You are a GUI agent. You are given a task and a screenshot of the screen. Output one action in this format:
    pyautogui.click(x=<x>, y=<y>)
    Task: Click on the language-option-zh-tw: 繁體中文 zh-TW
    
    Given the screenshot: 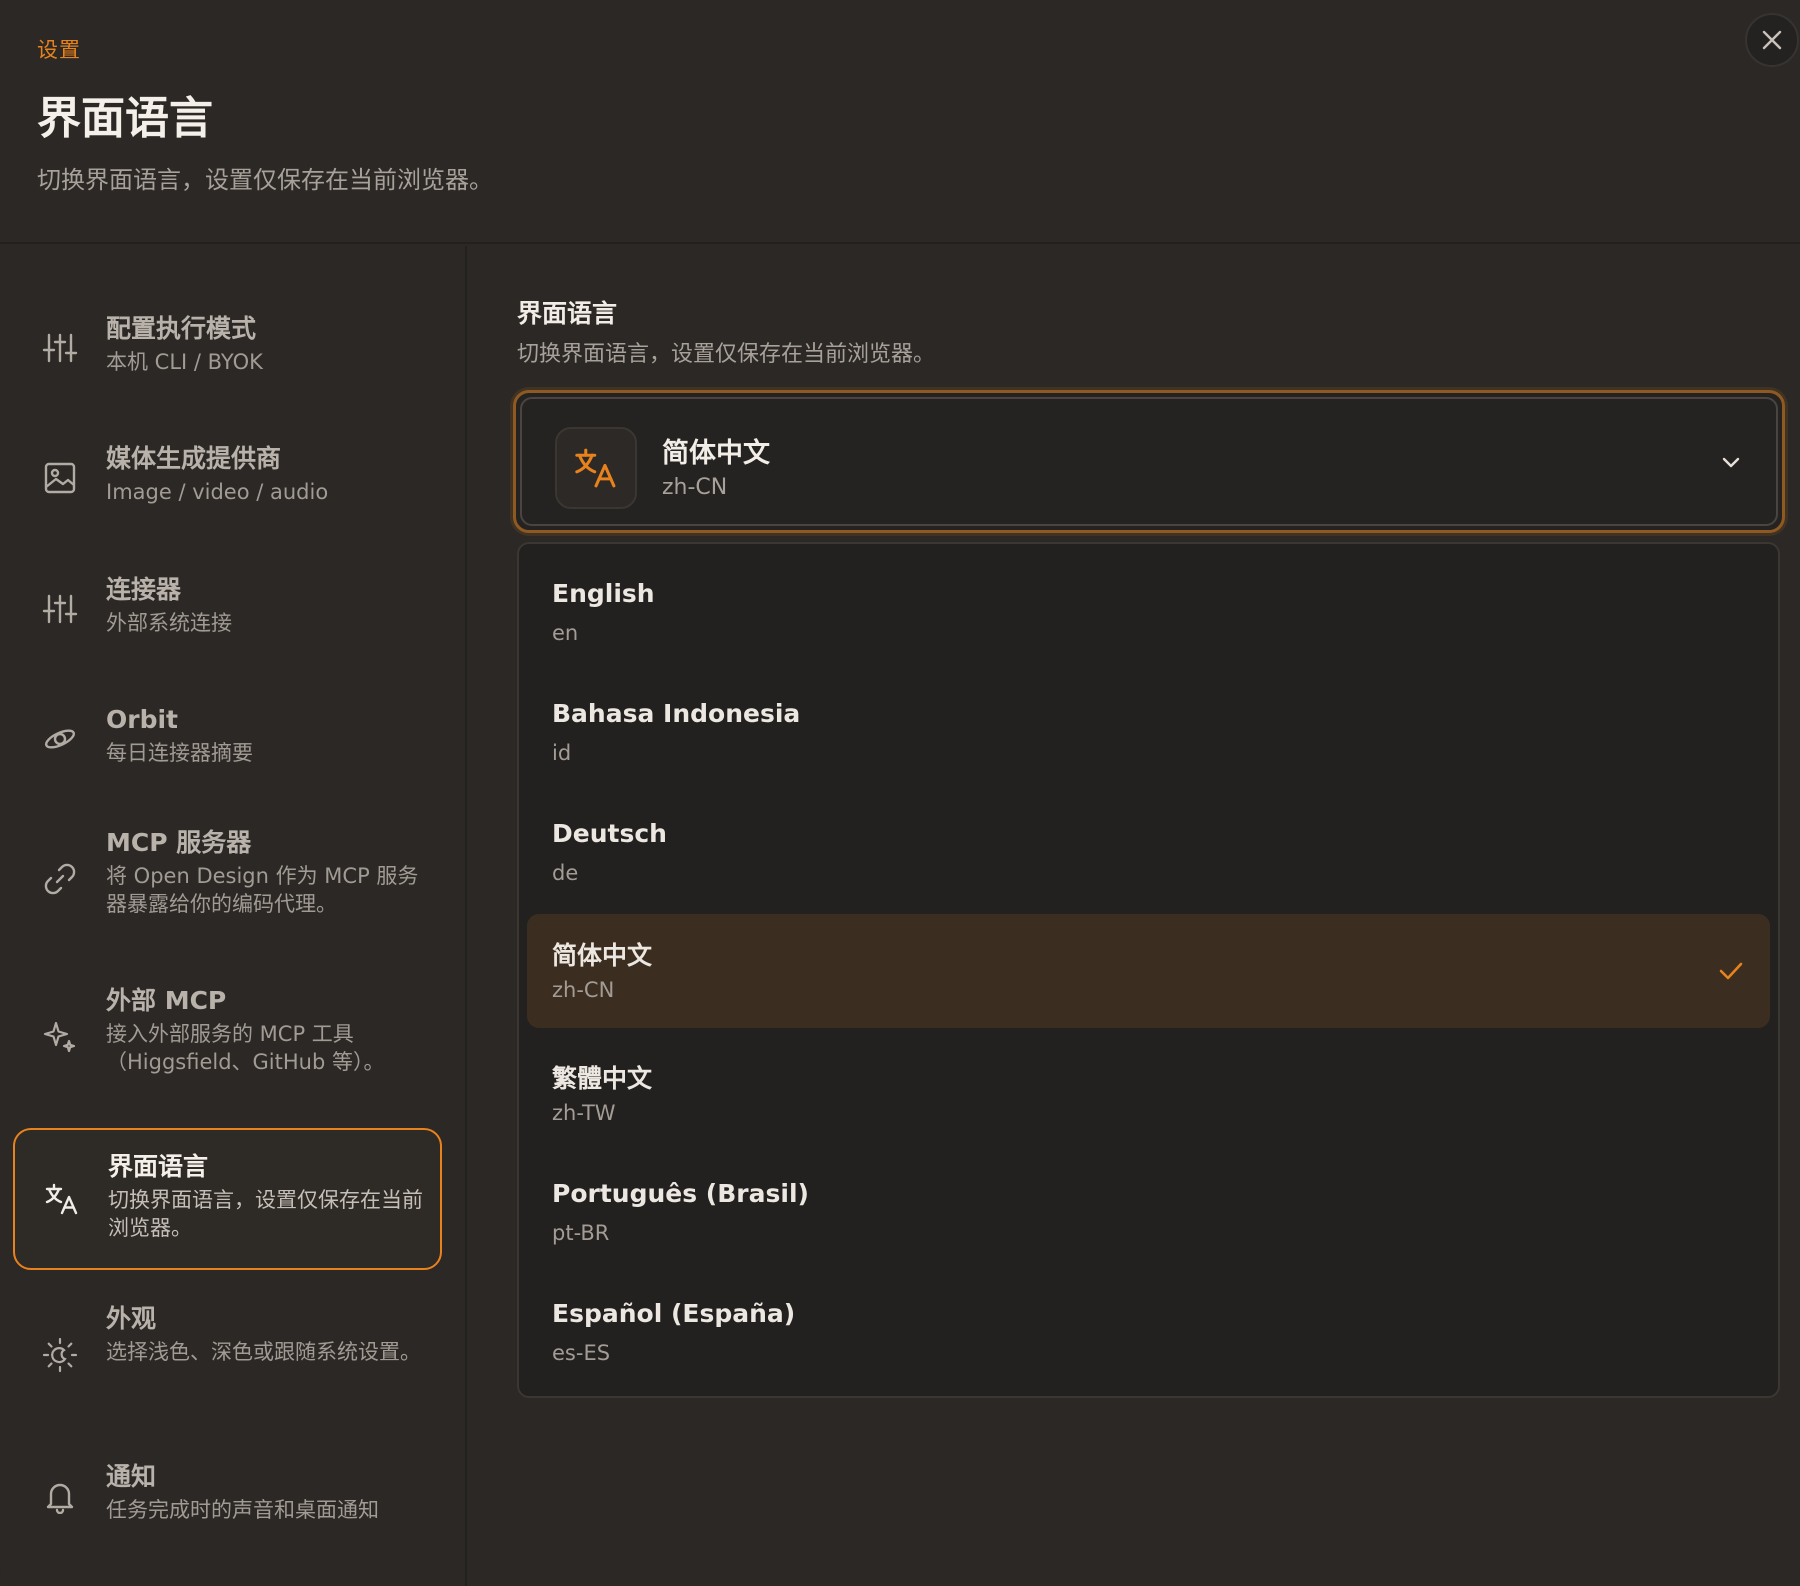 What is the action you would take?
    pyautogui.click(x=1148, y=1094)
    